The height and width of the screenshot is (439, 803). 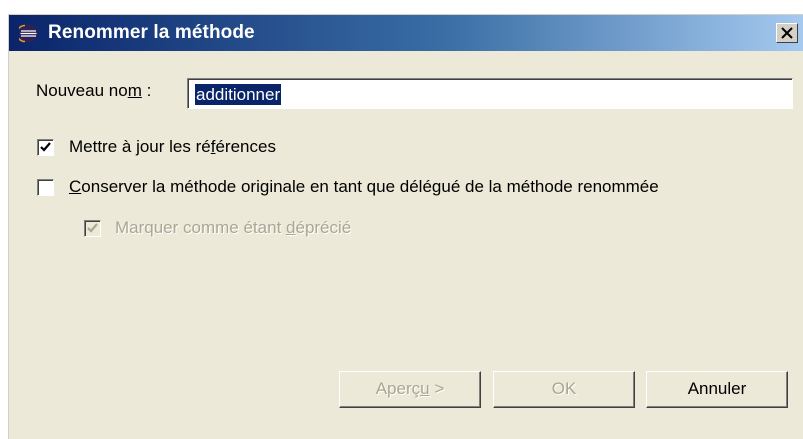 I want to click on close-icon, so click(x=787, y=33).